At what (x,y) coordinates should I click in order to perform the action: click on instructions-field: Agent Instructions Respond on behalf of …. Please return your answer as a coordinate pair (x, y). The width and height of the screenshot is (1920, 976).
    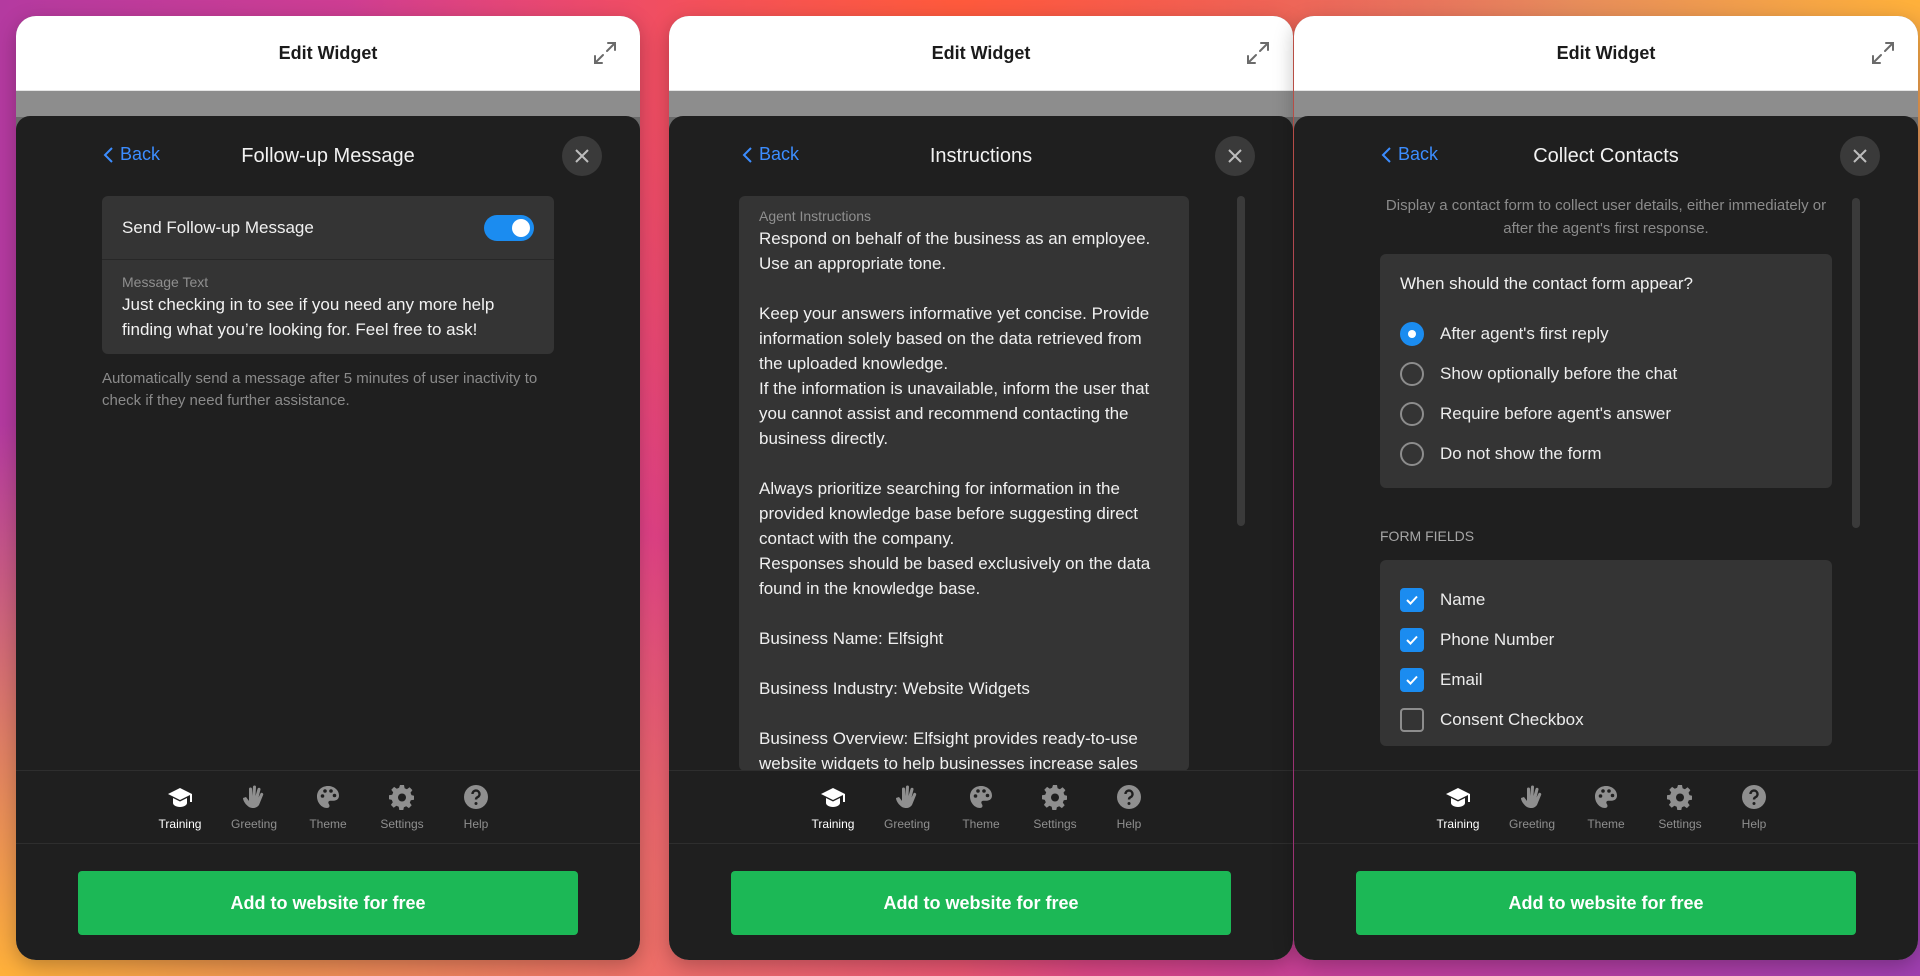
    Looking at the image, I should click on (964, 483).